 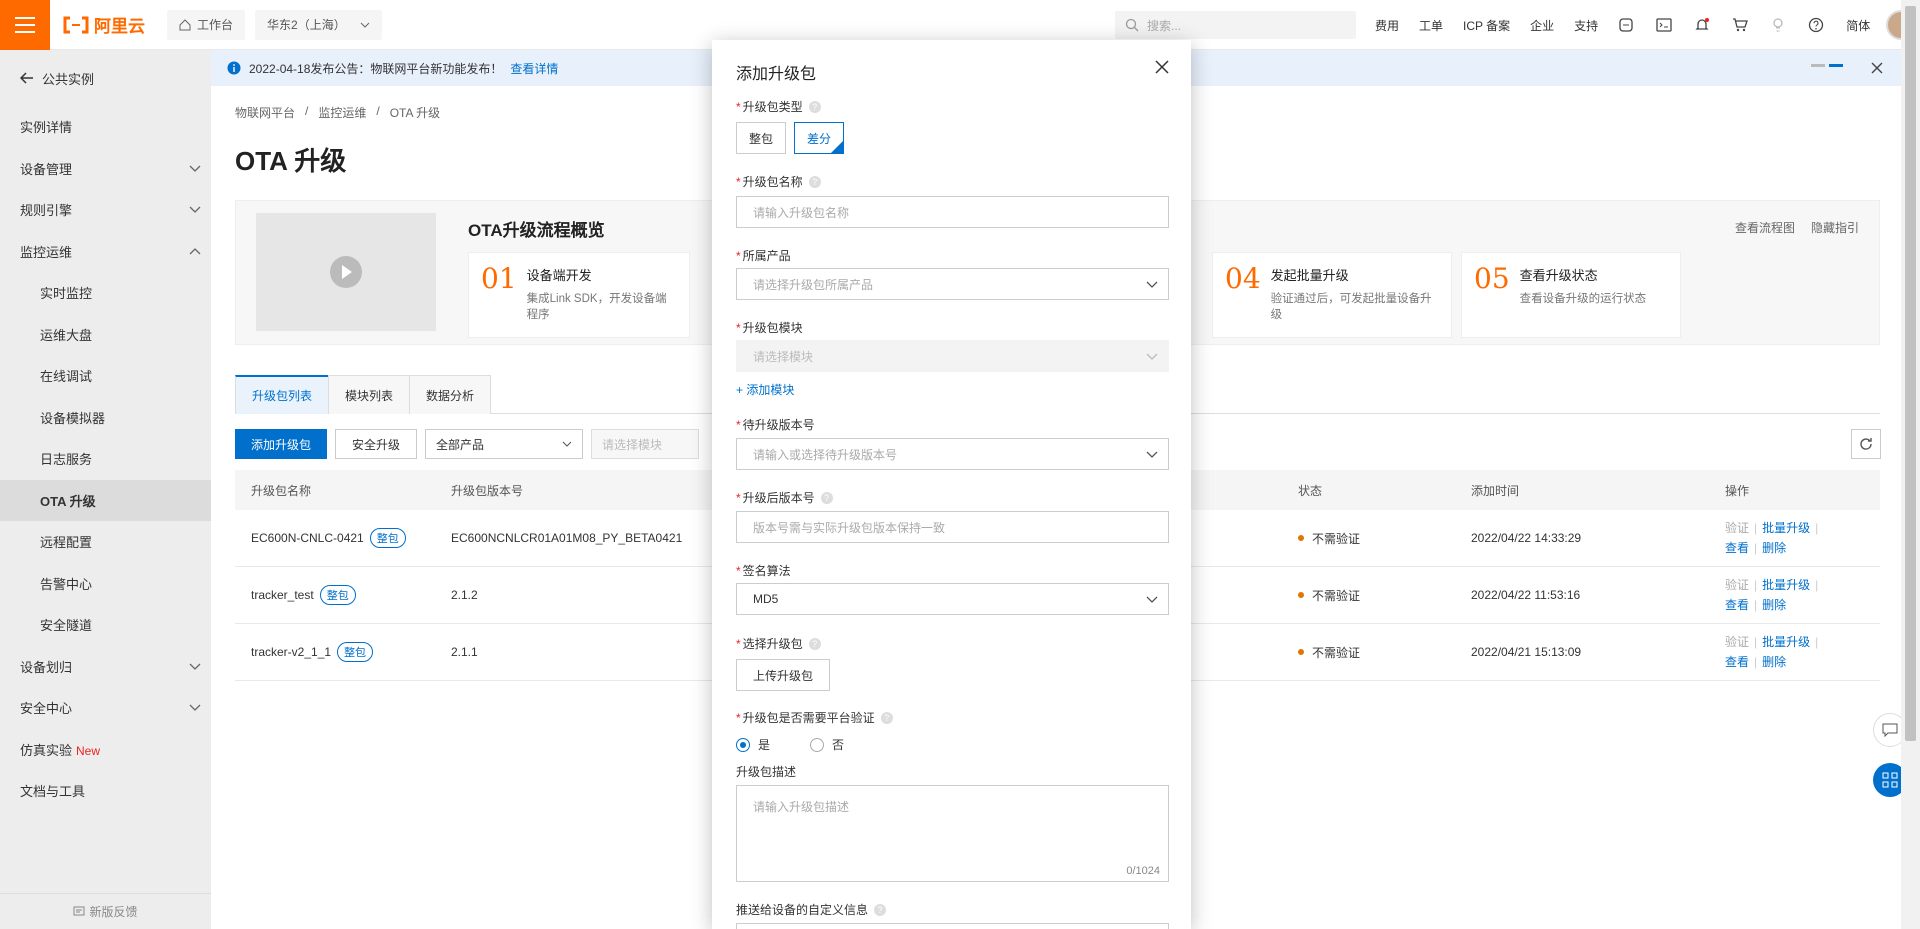 I want to click on region-selector: 华东2（上海）, so click(x=318, y=24).